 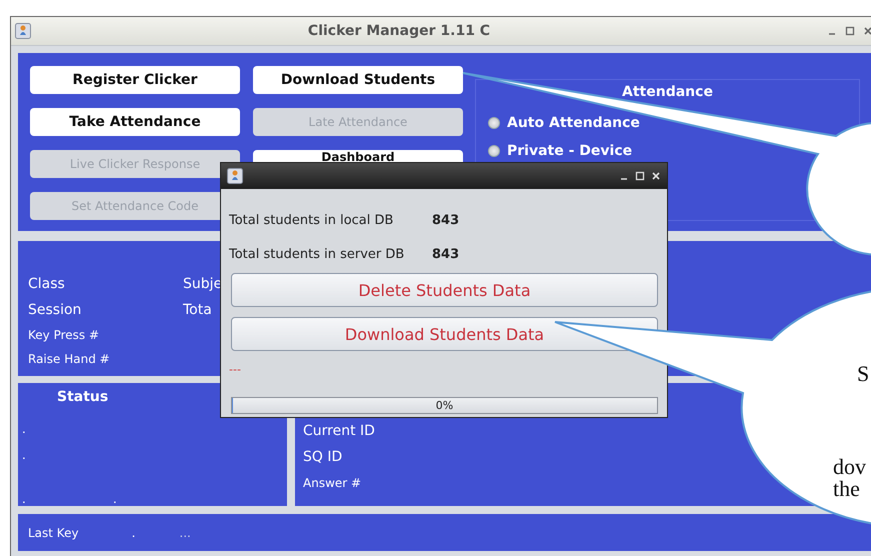 What do you see at coordinates (573, 123) in the screenshot?
I see `radio-label: Auto Attendance` at bounding box center [573, 123].